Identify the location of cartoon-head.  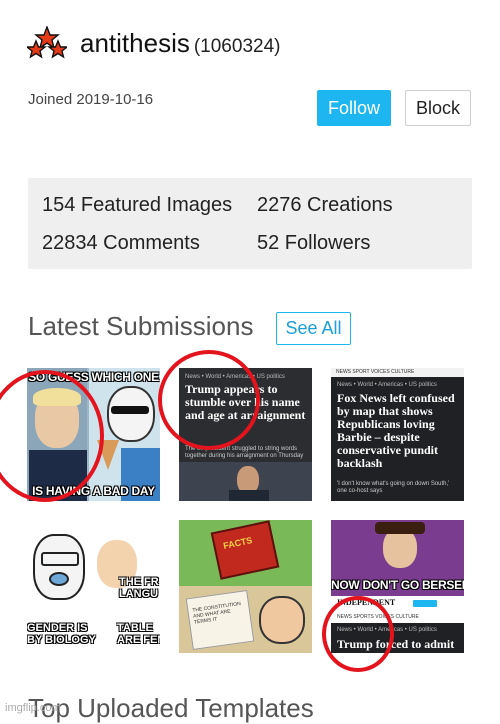
(131, 414).